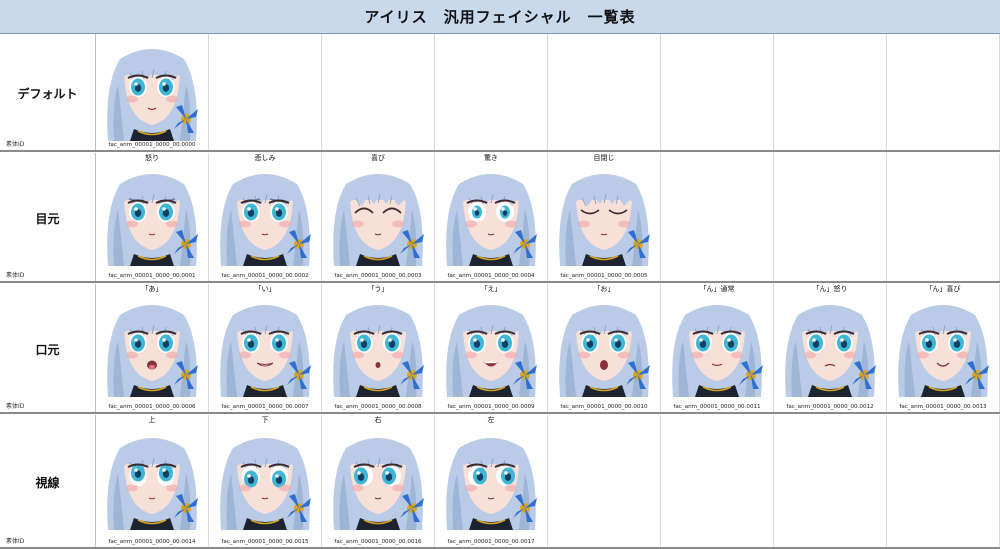 The height and width of the screenshot is (549, 1000). I want to click on expression-name: 「う」, so click(378, 289).